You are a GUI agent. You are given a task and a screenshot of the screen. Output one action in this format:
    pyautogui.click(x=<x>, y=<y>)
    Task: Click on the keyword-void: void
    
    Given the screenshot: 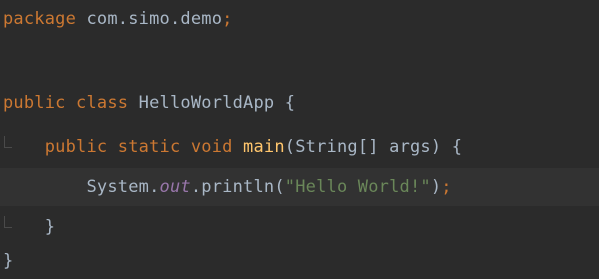 What is the action you would take?
    pyautogui.click(x=211, y=146)
    